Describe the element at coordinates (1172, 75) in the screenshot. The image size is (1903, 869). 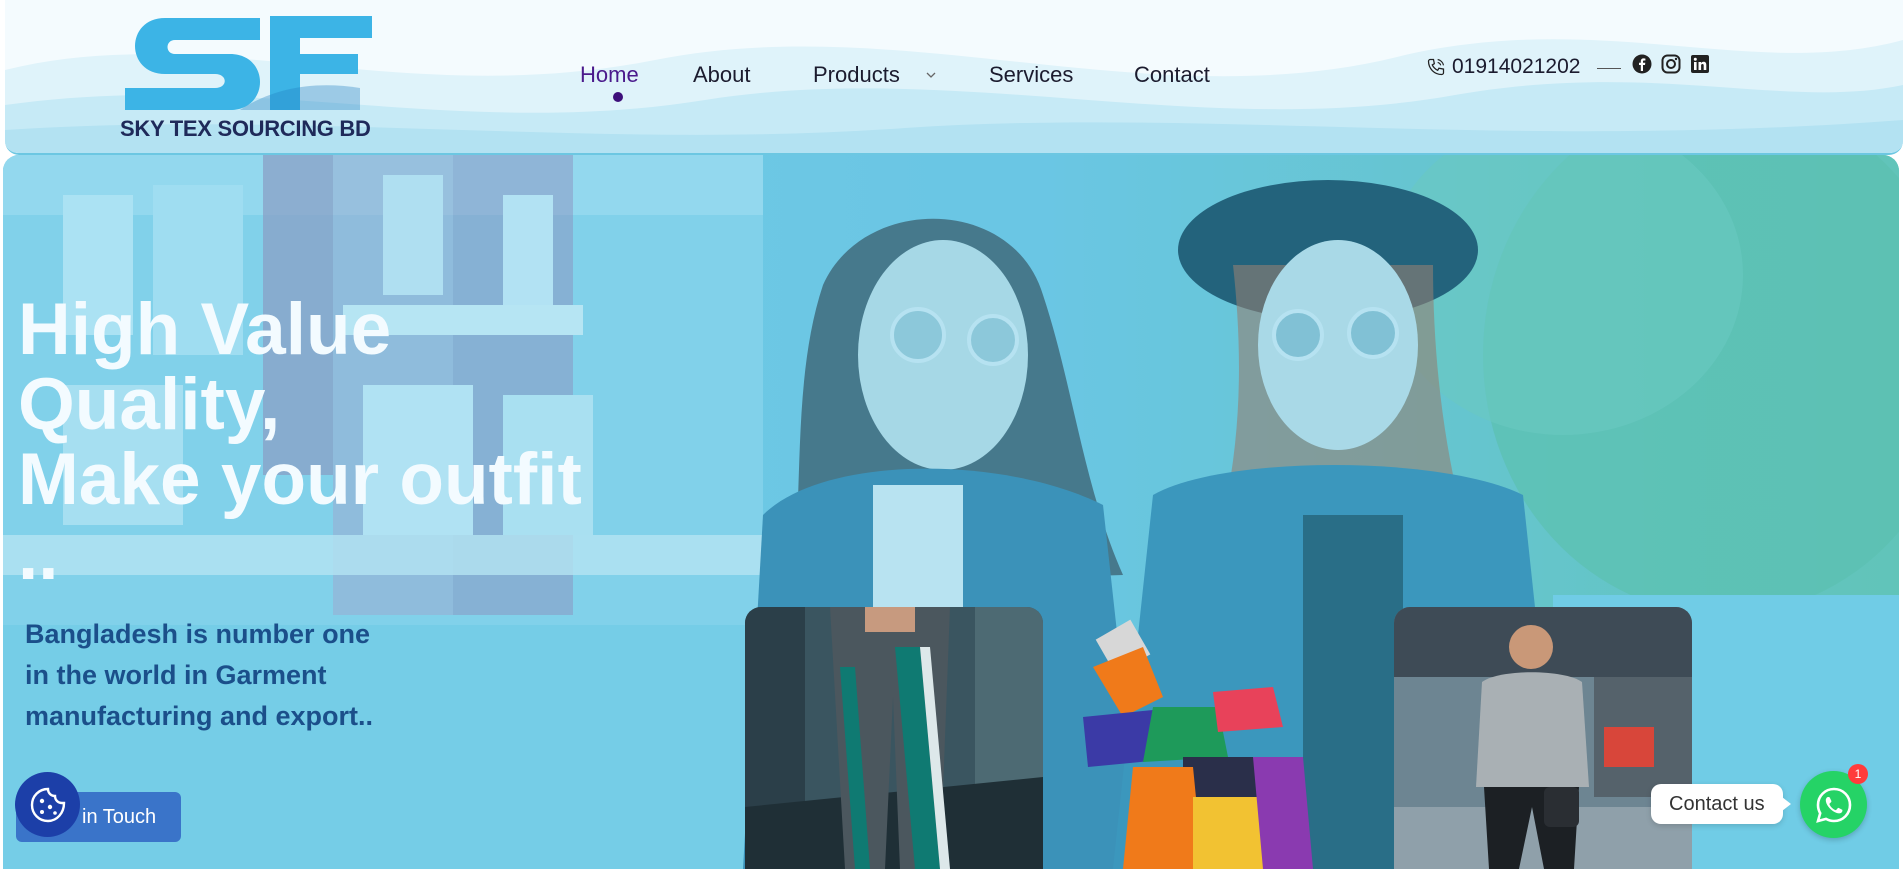
I see `nav-contact: Contact` at that location.